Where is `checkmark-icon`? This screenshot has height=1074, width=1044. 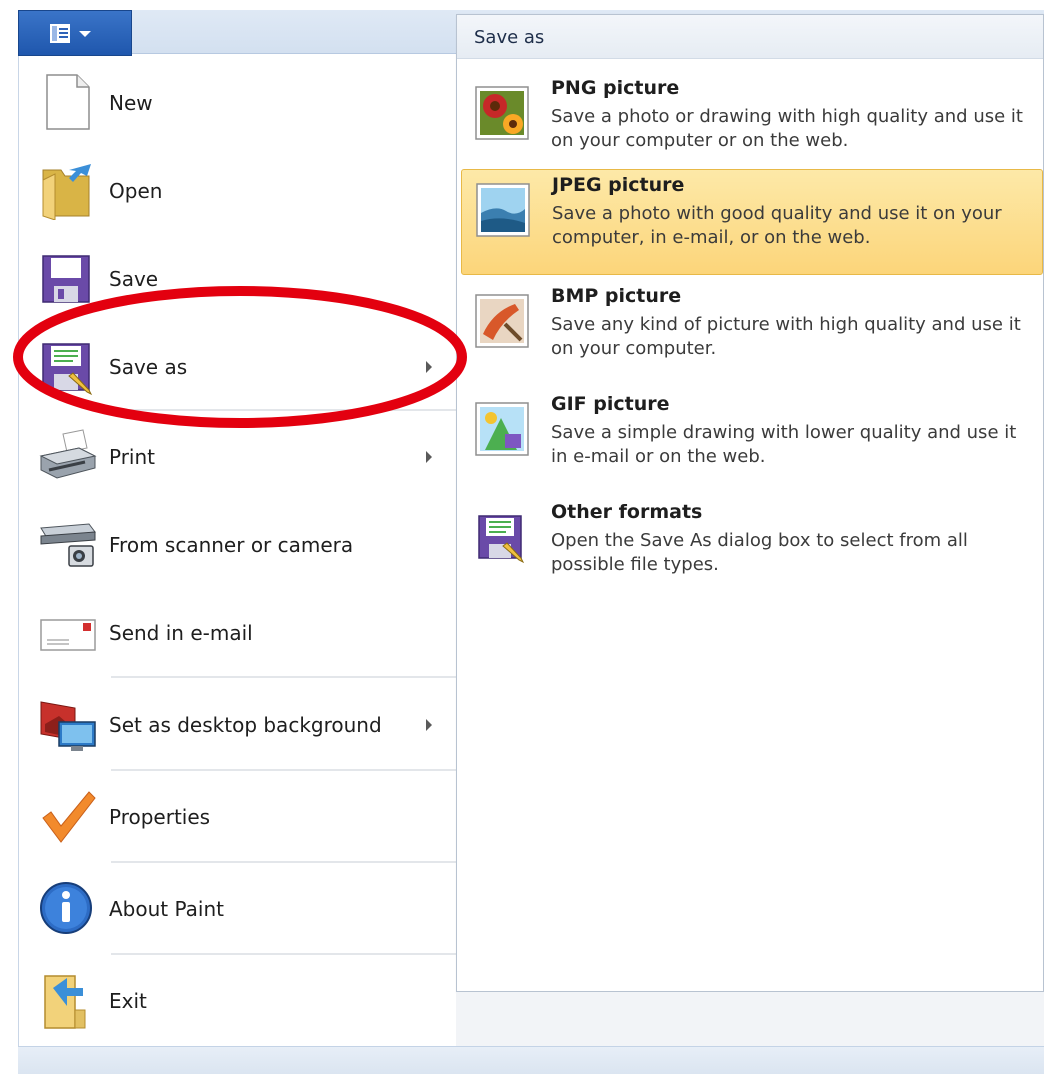 checkmark-icon is located at coordinates (69, 817).